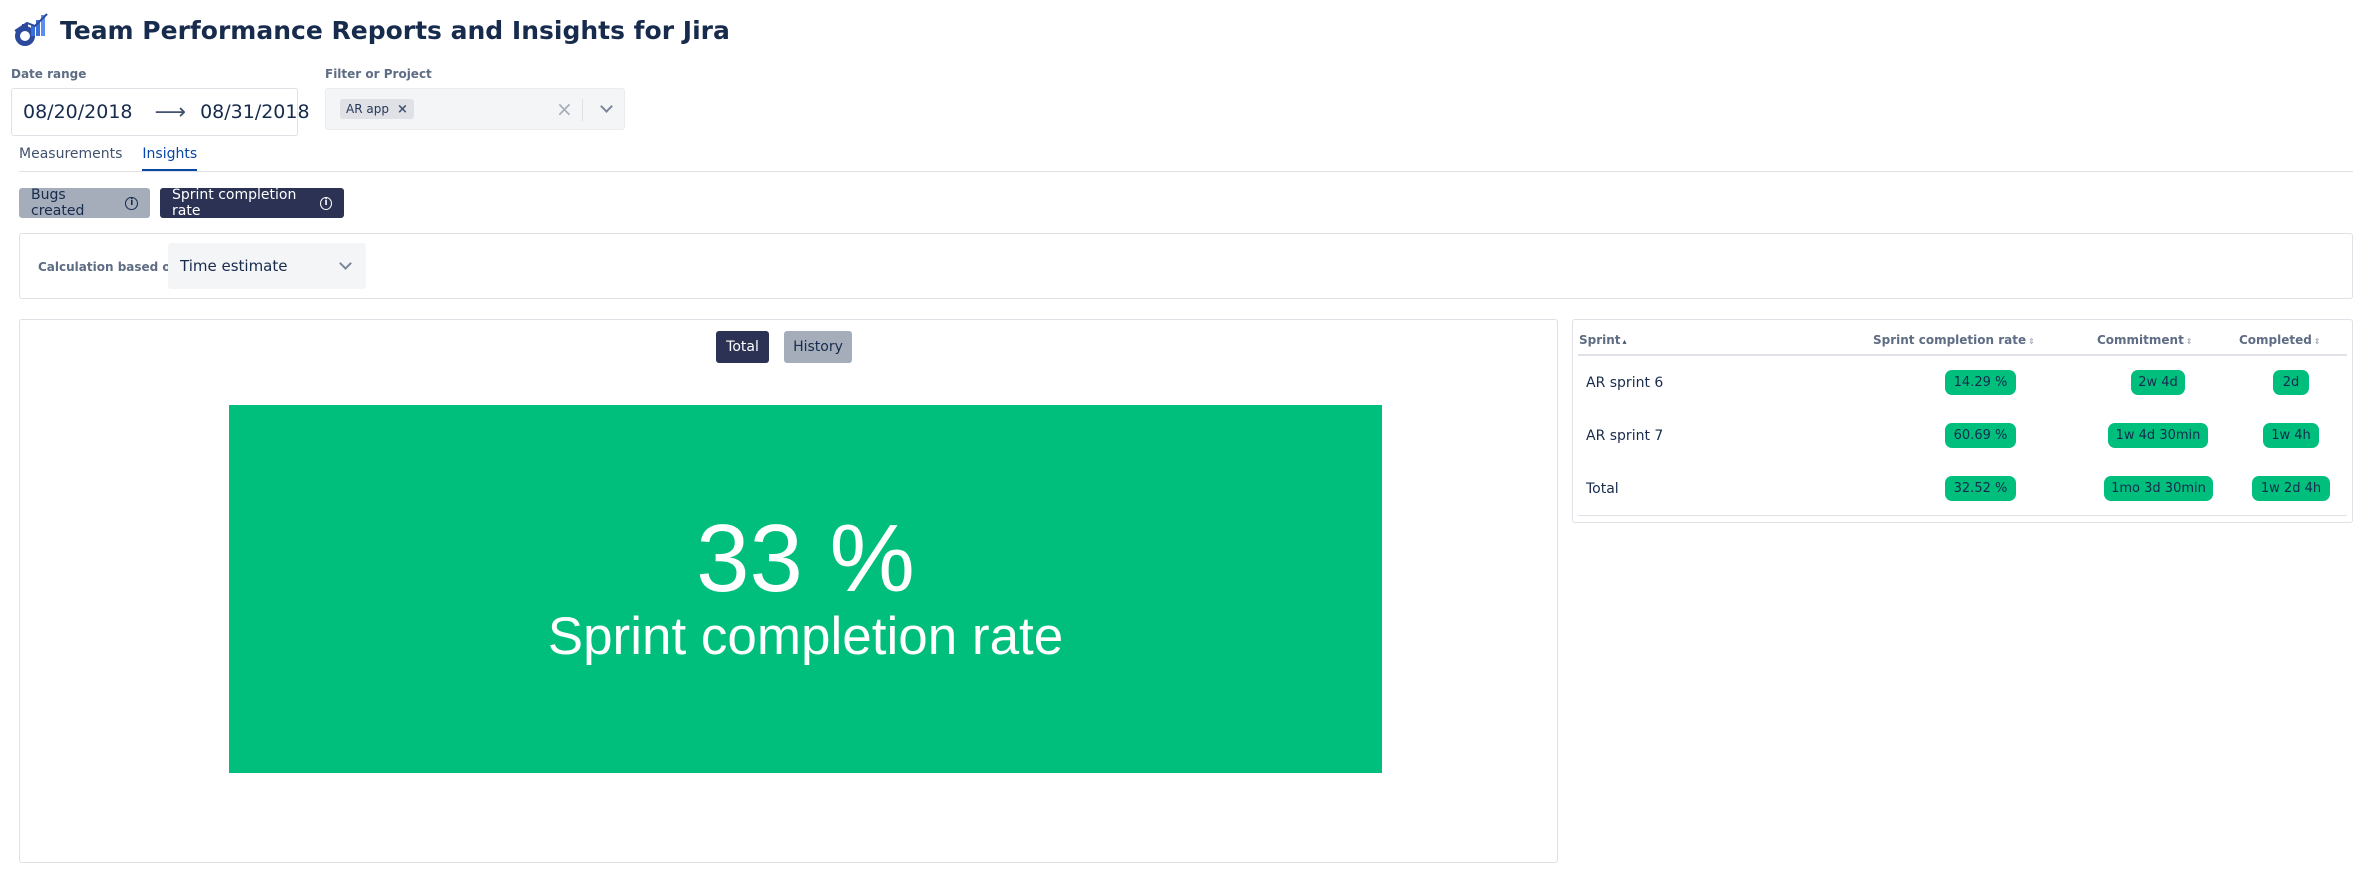  I want to click on clear-selection-icon: ×, so click(564, 109).